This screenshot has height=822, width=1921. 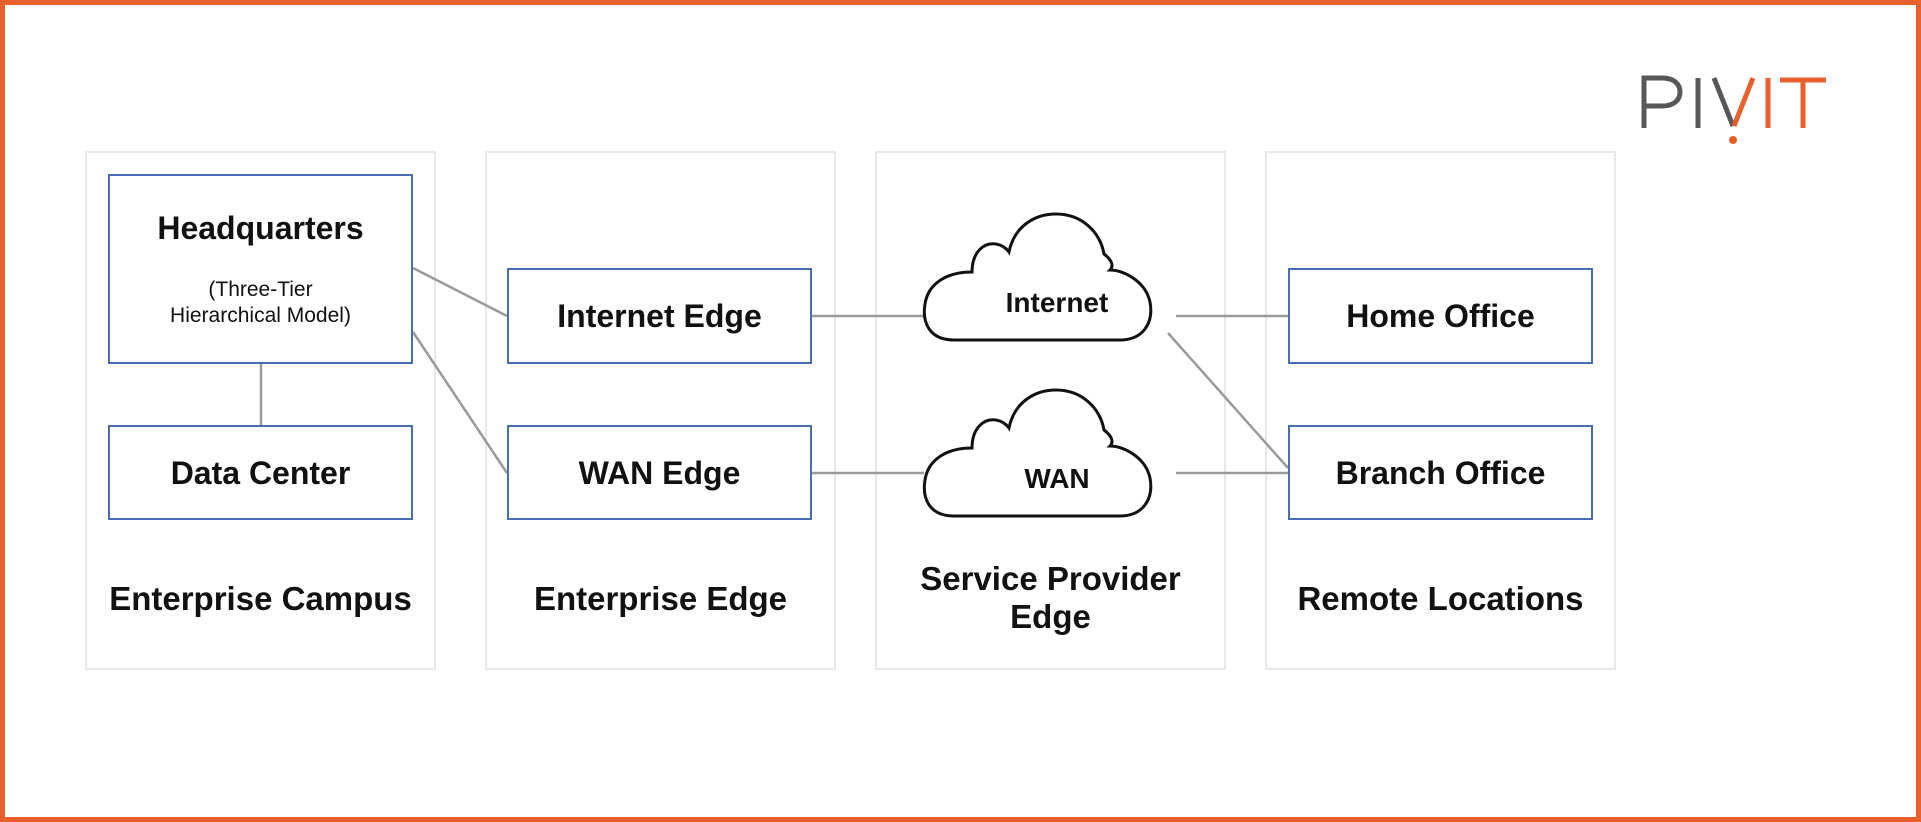 What do you see at coordinates (460, 402) in the screenshot?
I see `connector-hq-wan-edge` at bounding box center [460, 402].